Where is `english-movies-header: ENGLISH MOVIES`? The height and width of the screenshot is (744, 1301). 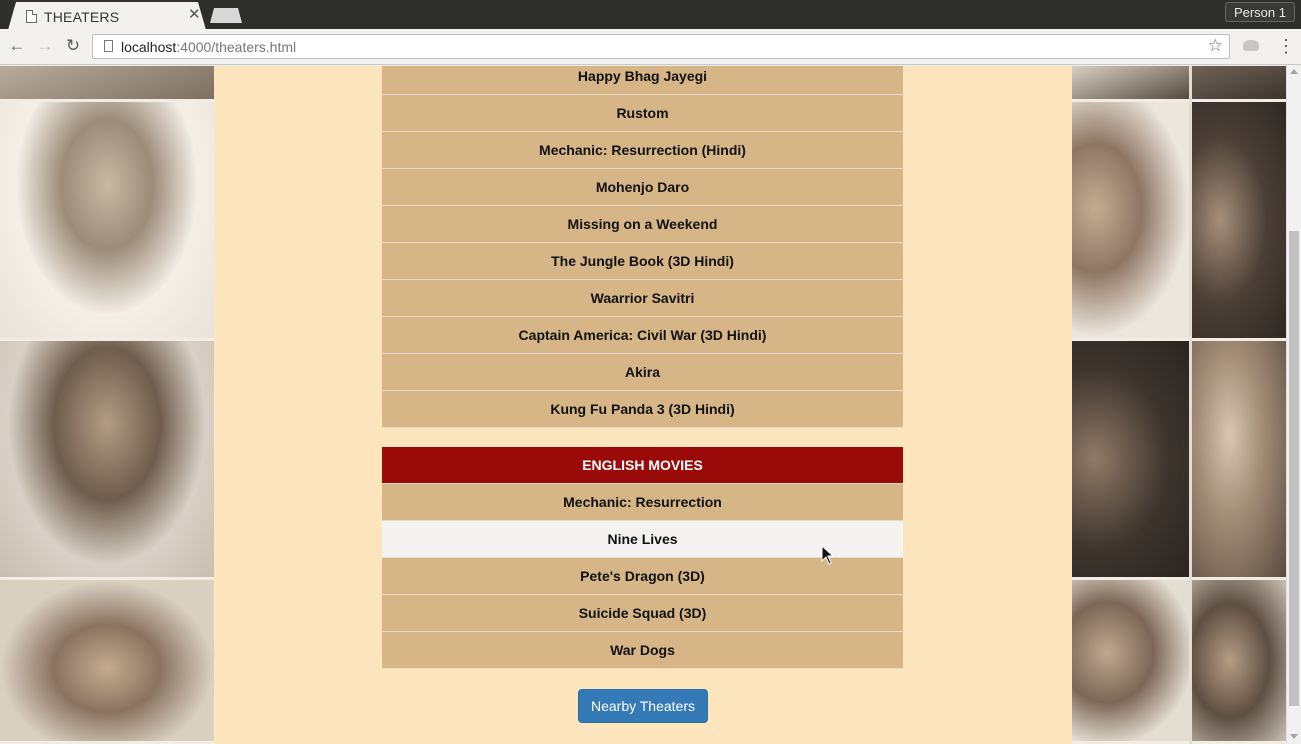
english-movies-header: ENGLISH MOVIES is located at coordinates (642, 465).